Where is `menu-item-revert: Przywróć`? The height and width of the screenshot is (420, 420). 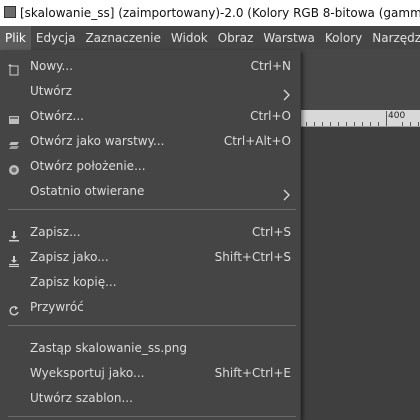
menu-item-revert: Przywróć is located at coordinates (150, 307).